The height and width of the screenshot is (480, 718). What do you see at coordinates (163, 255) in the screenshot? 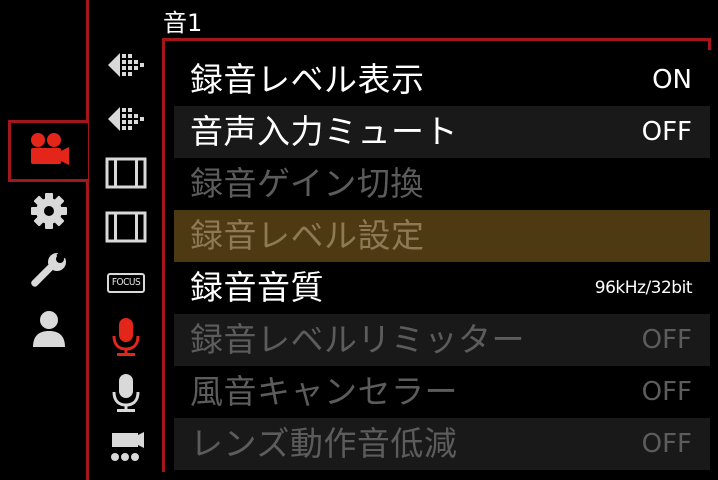
I see `frame-left-line` at bounding box center [163, 255].